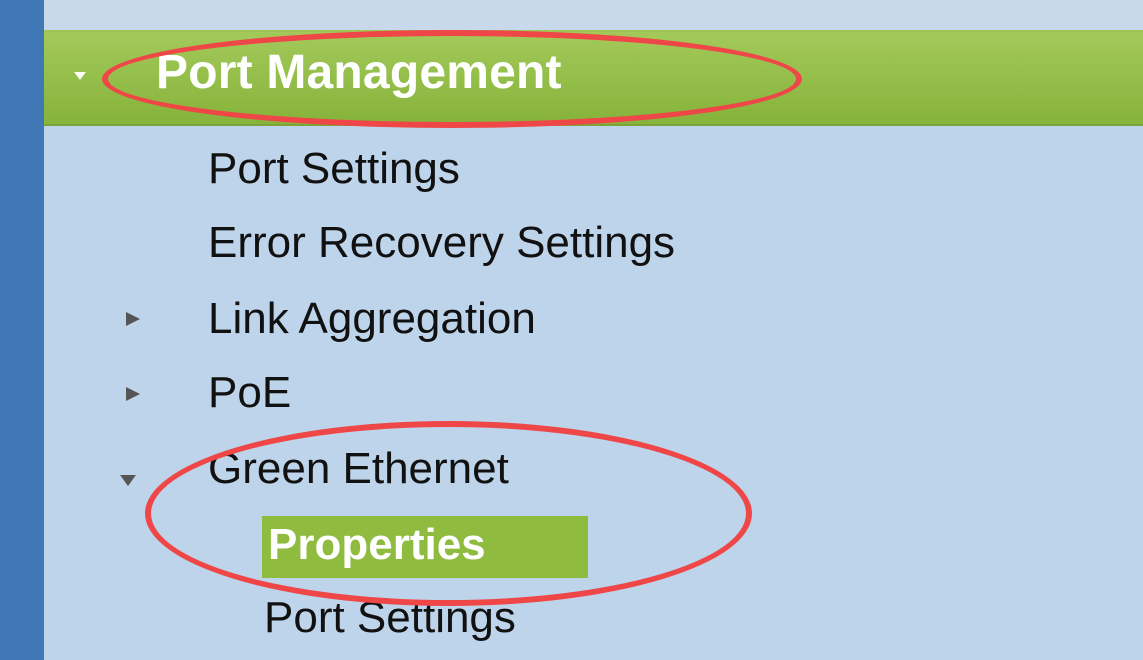 This screenshot has height=660, width=1143. What do you see at coordinates (441, 243) in the screenshot?
I see `menu-item-error-recovery-settings: Error Recovery Settings` at bounding box center [441, 243].